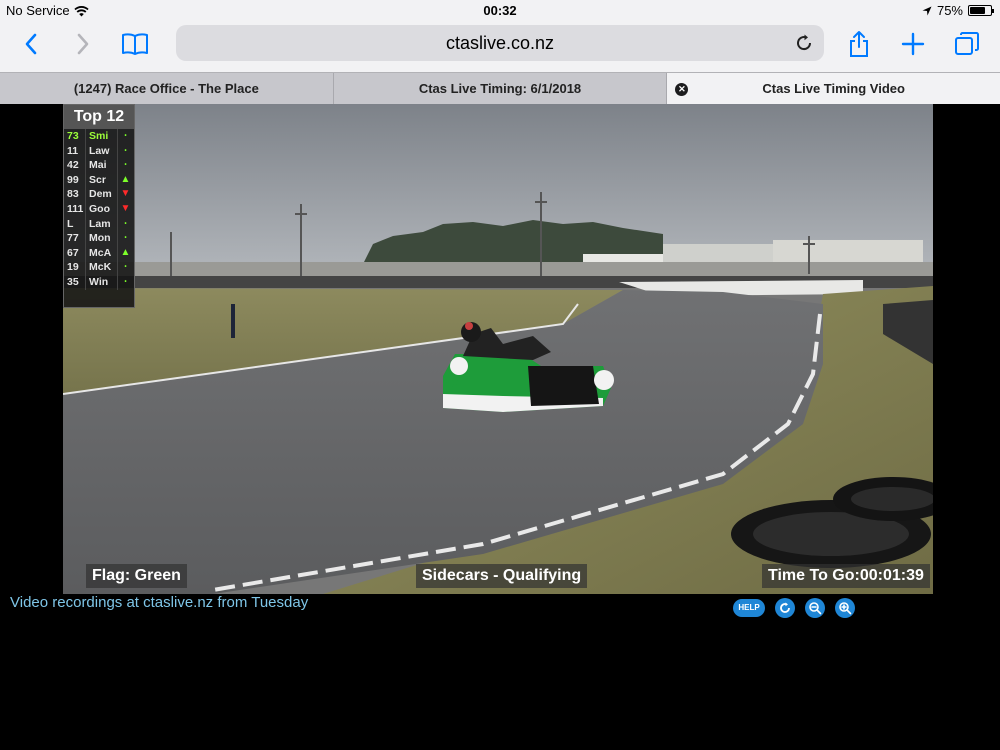 This screenshot has width=1000, height=750. I want to click on rider-name: Goo, so click(102, 209).